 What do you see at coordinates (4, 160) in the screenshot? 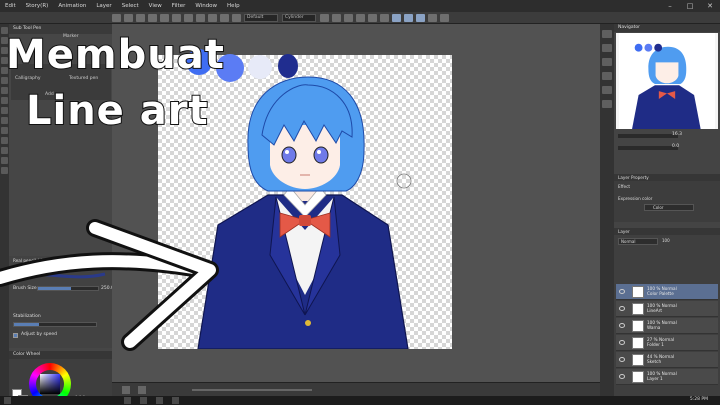
I see `figure-tool-icon` at bounding box center [4, 160].